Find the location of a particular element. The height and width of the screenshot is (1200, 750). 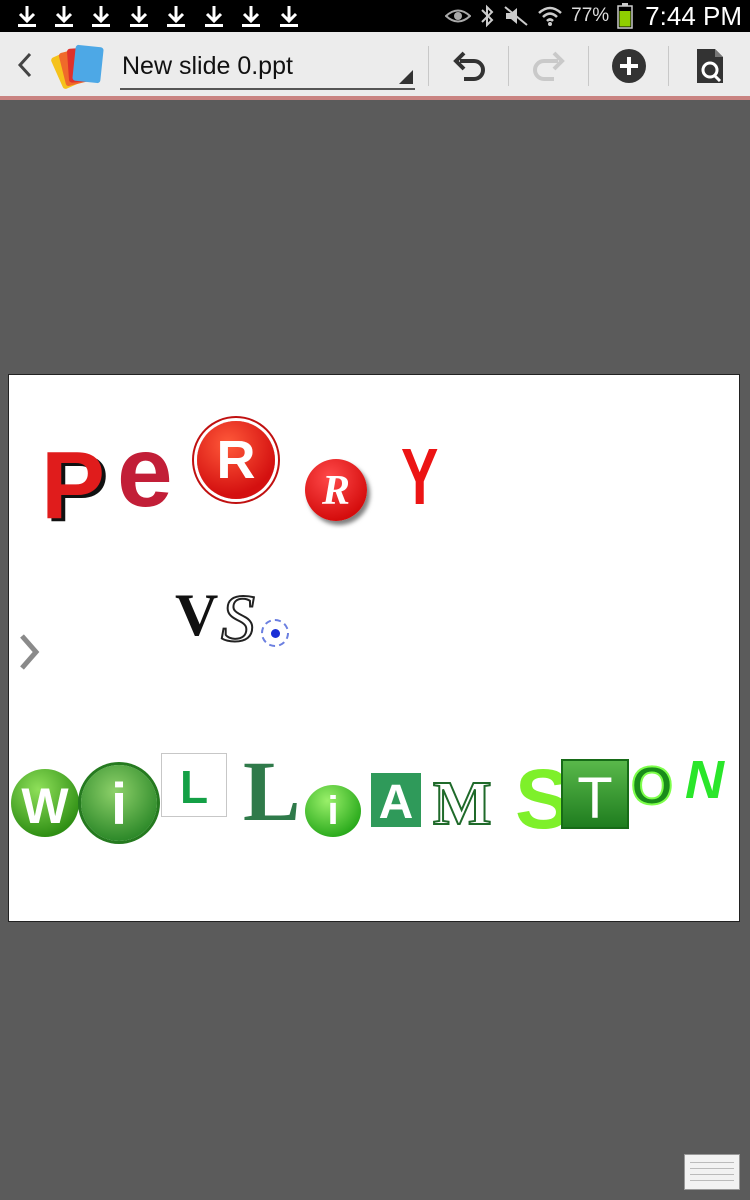

document-gear-icon is located at coordinates (710, 66).